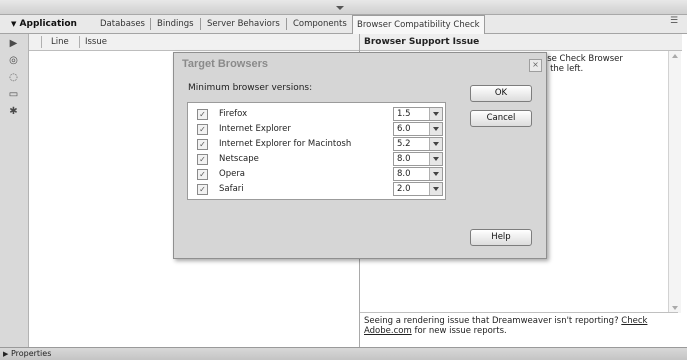  What do you see at coordinates (14, 190) in the screenshot?
I see `left-toolbar: ▶ ◎ ◌ ▭ ✱` at bounding box center [14, 190].